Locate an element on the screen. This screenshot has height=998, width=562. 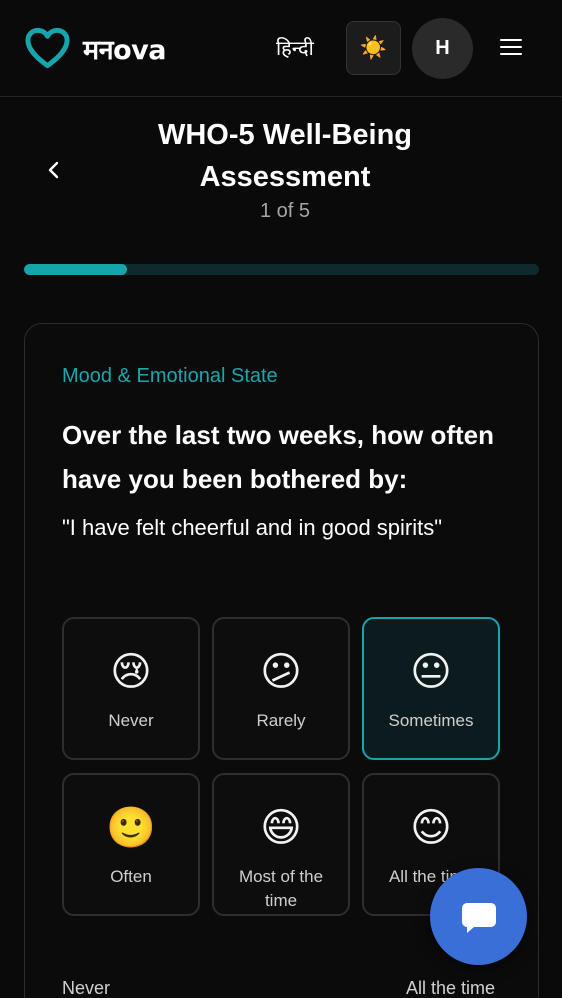
option-label: Most of the time is located at coordinates (281, 888).